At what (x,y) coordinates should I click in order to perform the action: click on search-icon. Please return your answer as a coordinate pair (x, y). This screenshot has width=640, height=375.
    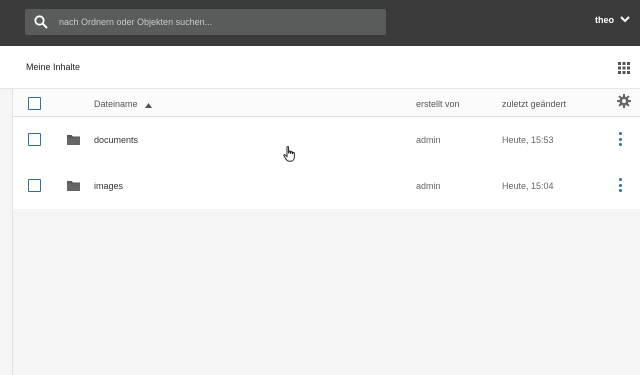
    Looking at the image, I should click on (41, 22).